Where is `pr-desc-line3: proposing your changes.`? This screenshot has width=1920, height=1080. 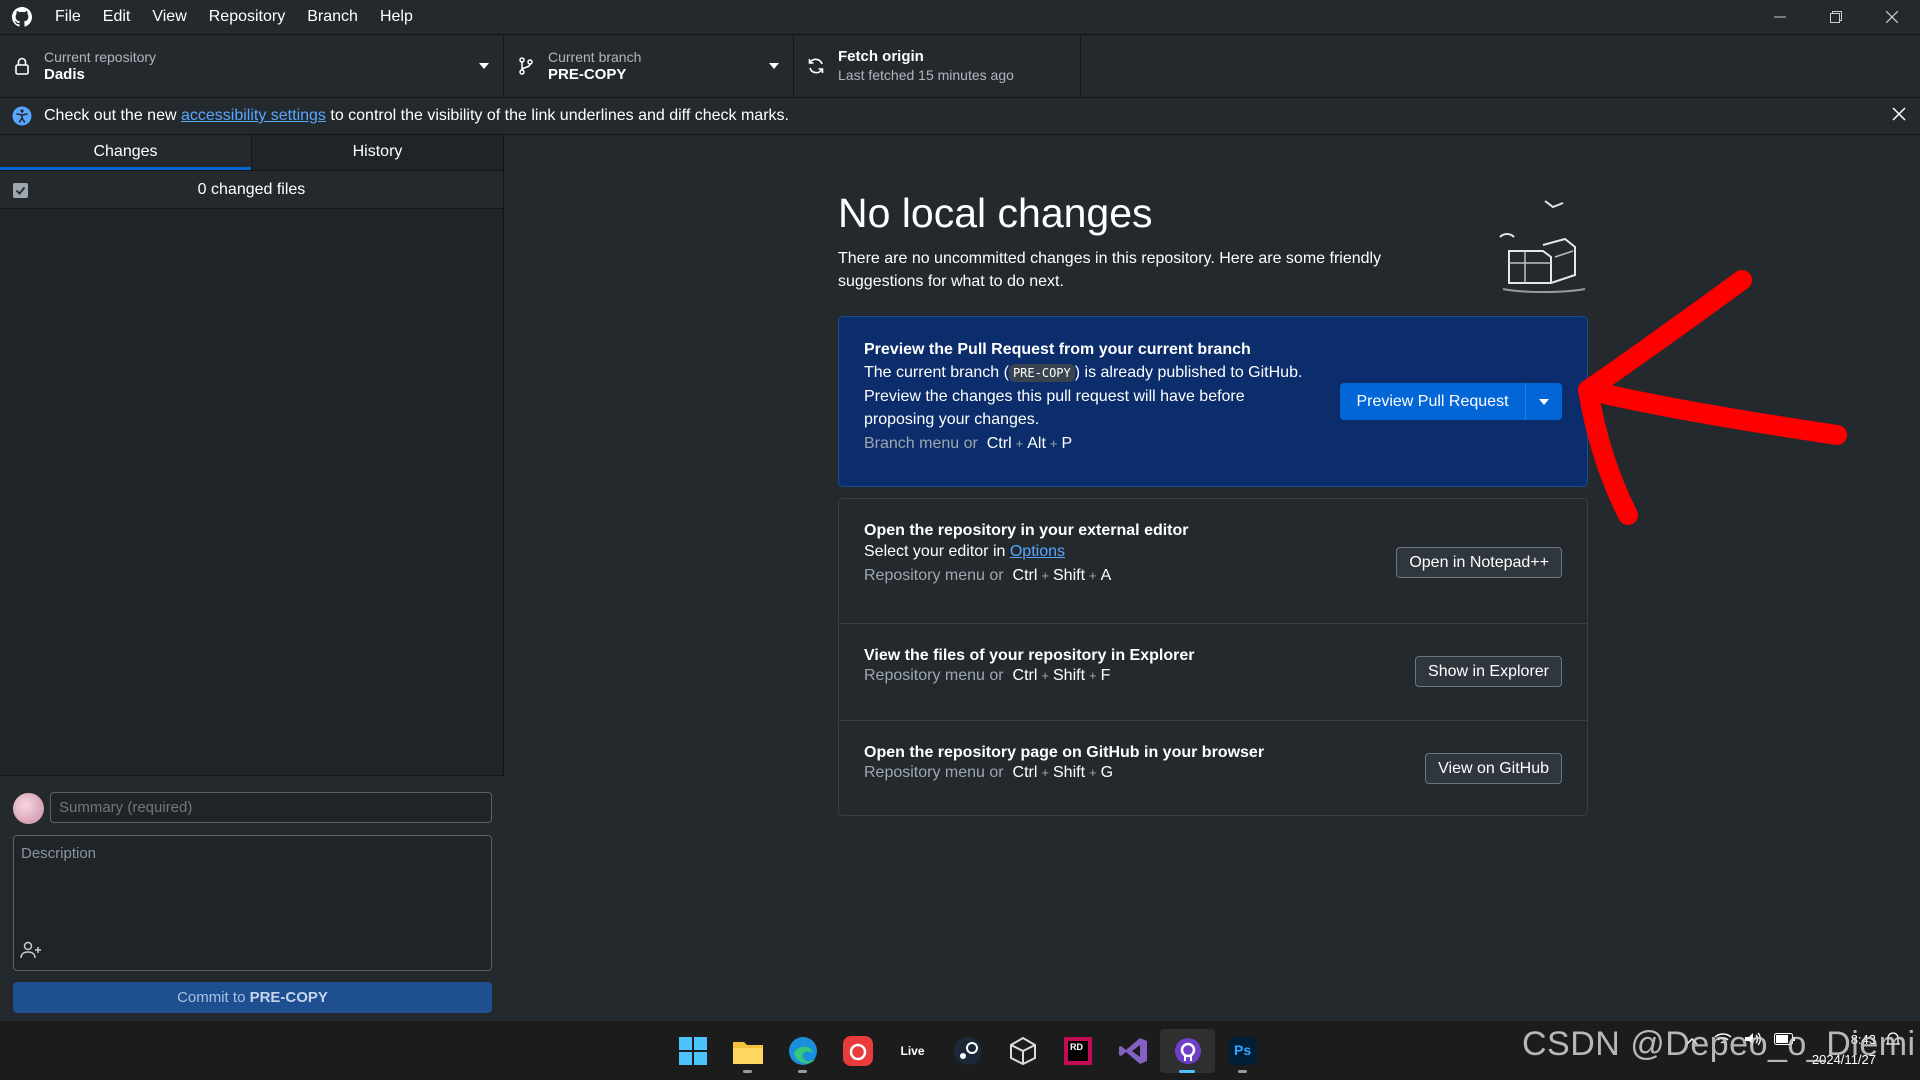
pr-desc-line3: proposing your changes. is located at coordinates (952, 419).